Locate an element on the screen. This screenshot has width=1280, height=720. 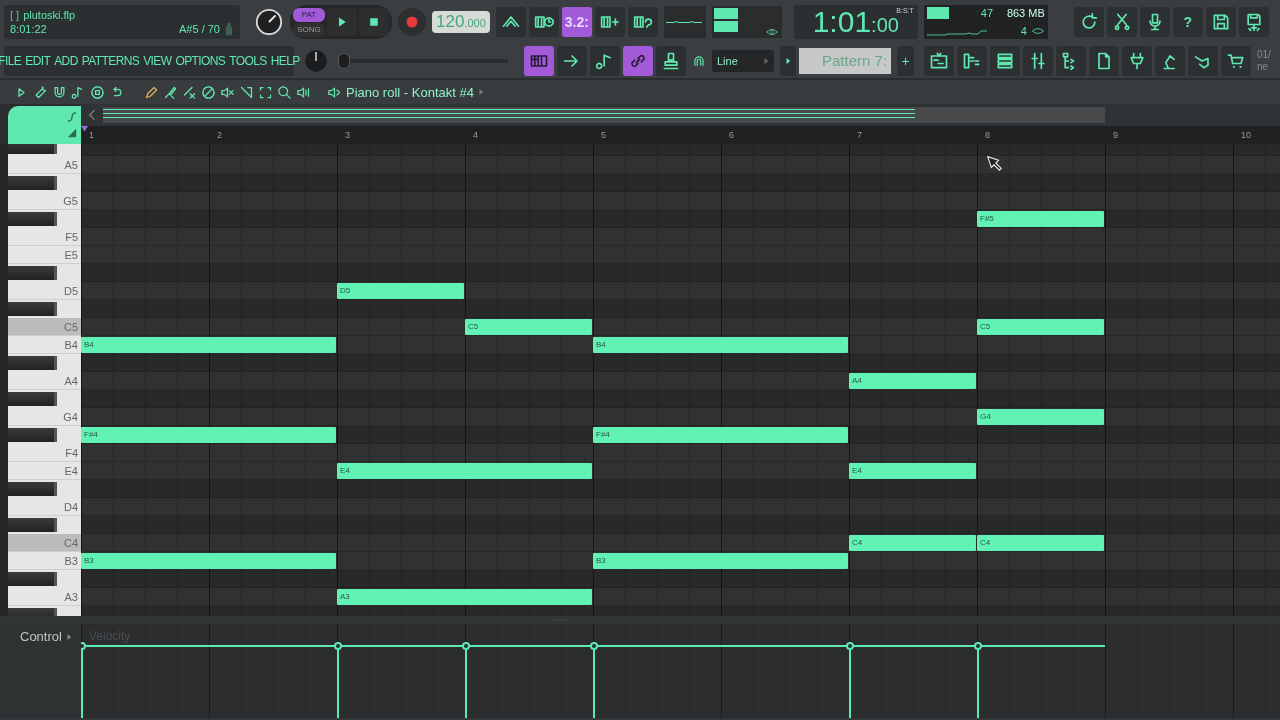
playlist-icon is located at coordinates (939, 61).